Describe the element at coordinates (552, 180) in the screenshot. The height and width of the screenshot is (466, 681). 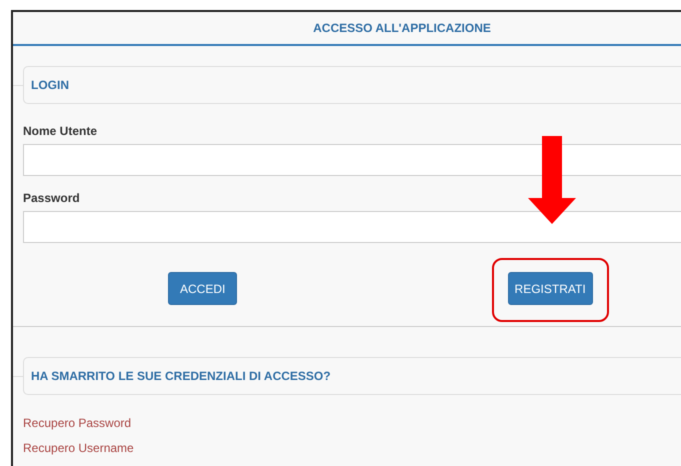
I see `down-arrow-icon` at that location.